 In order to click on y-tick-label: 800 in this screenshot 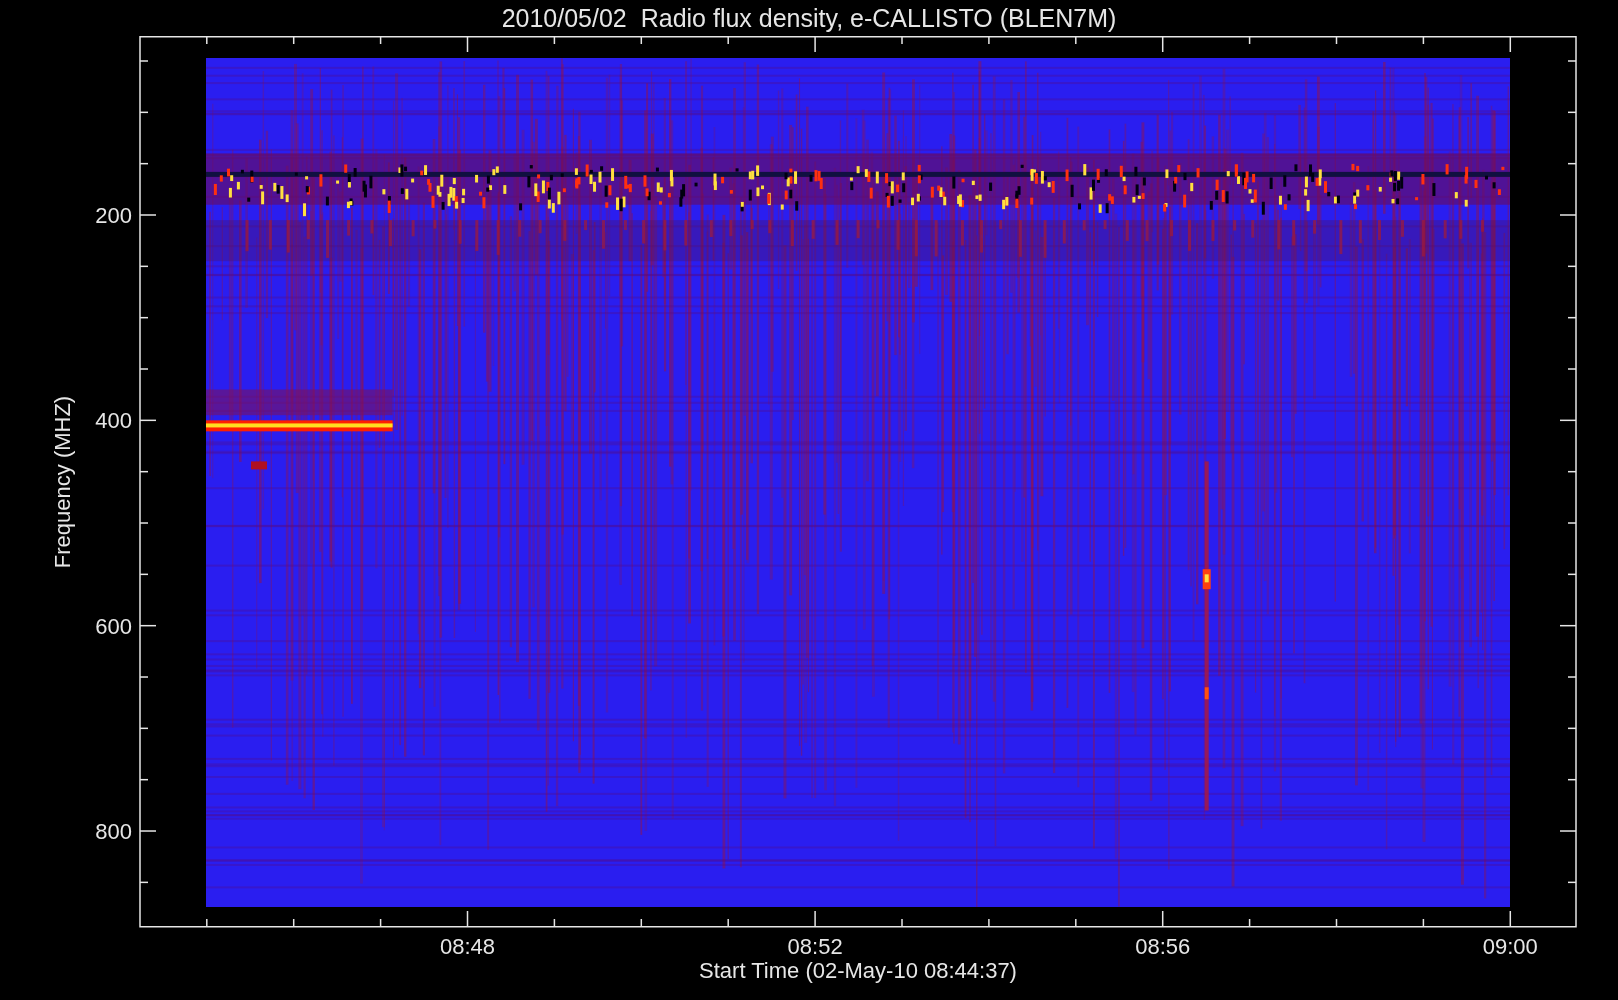, I will do `click(113, 831)`.